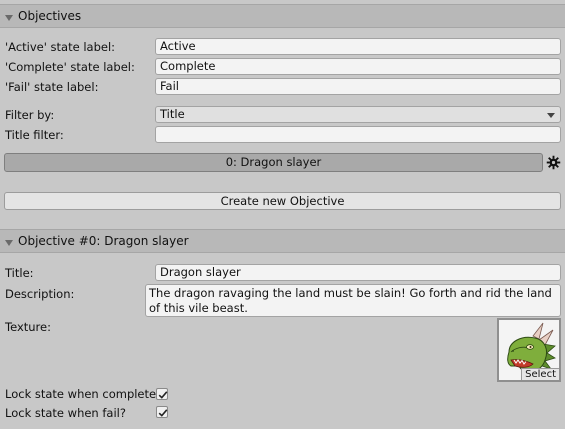  What do you see at coordinates (52, 87) in the screenshot?
I see `fail-state-label: 'Fail' state label:` at bounding box center [52, 87].